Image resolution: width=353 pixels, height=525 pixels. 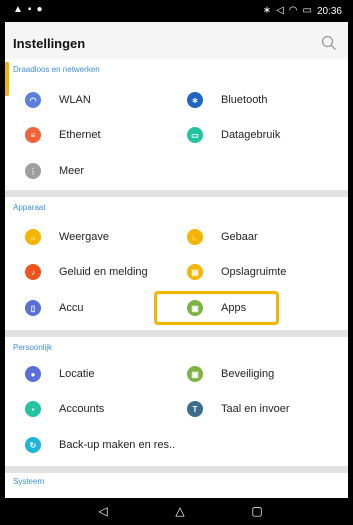 I want to click on settings-item-backup: ↻ Back-up maken en res.., so click(x=125, y=445).